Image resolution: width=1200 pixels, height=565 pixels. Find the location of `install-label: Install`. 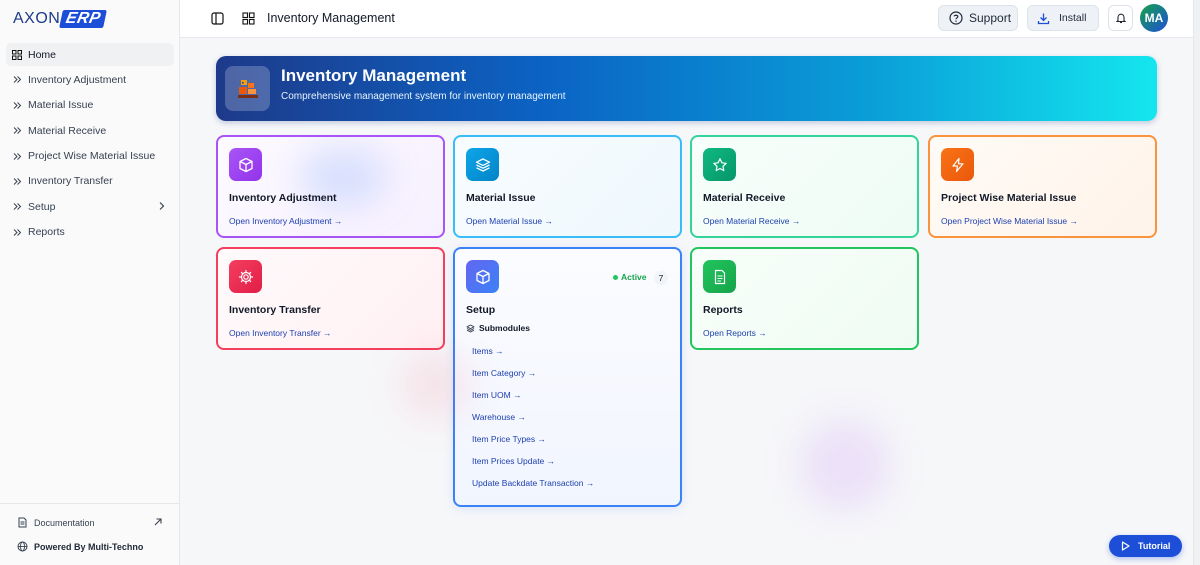

install-label: Install is located at coordinates (1073, 18).